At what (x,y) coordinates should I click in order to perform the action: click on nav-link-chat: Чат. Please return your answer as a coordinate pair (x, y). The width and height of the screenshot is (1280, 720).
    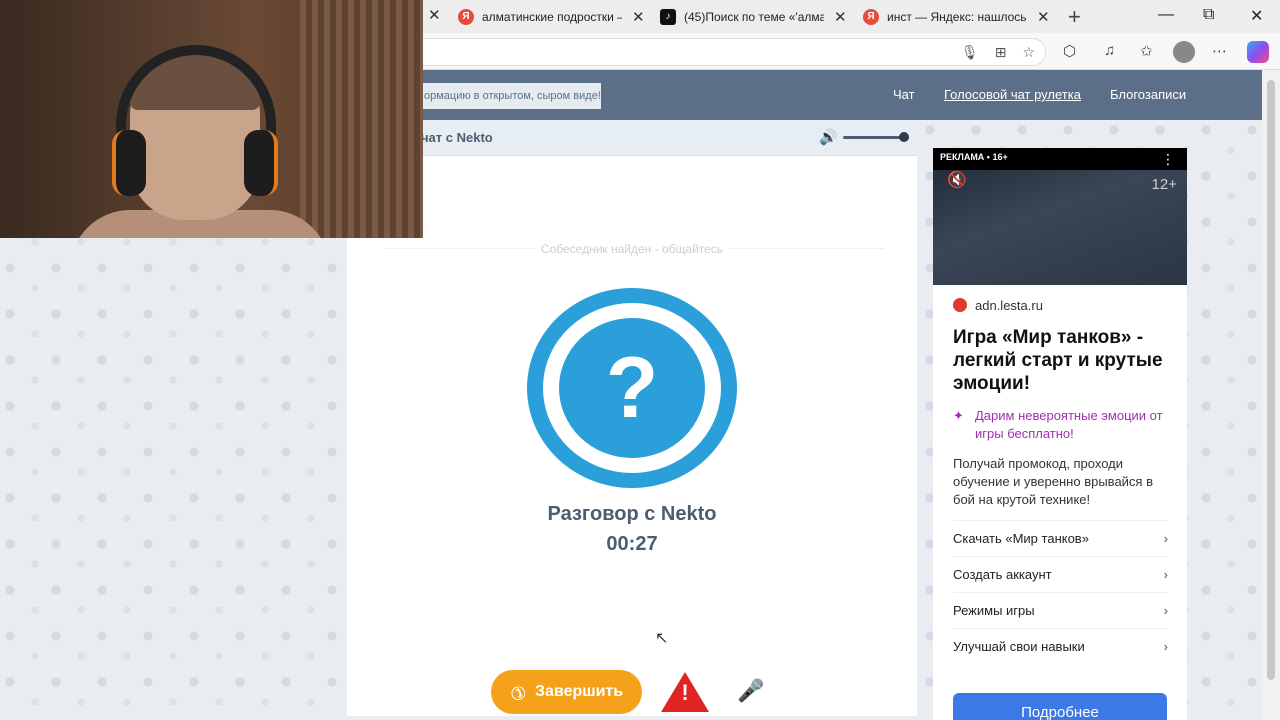
    Looking at the image, I should click on (904, 94).